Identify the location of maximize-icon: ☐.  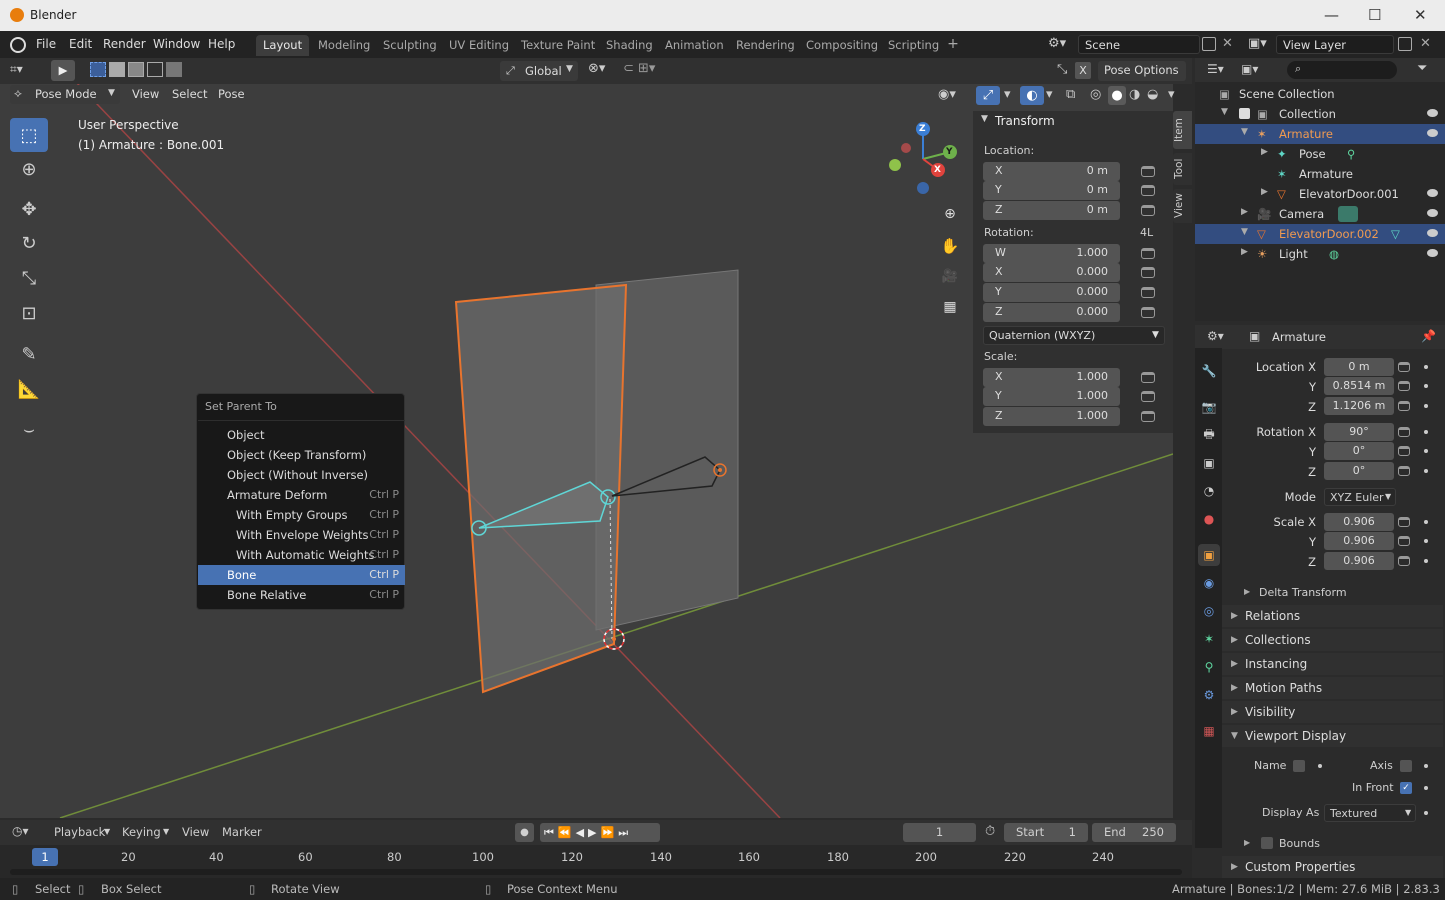
(1374, 15).